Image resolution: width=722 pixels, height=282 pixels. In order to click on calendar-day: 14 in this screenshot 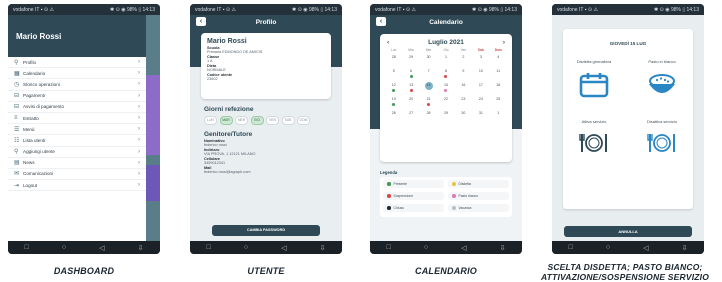, I will do `click(428, 87)`.